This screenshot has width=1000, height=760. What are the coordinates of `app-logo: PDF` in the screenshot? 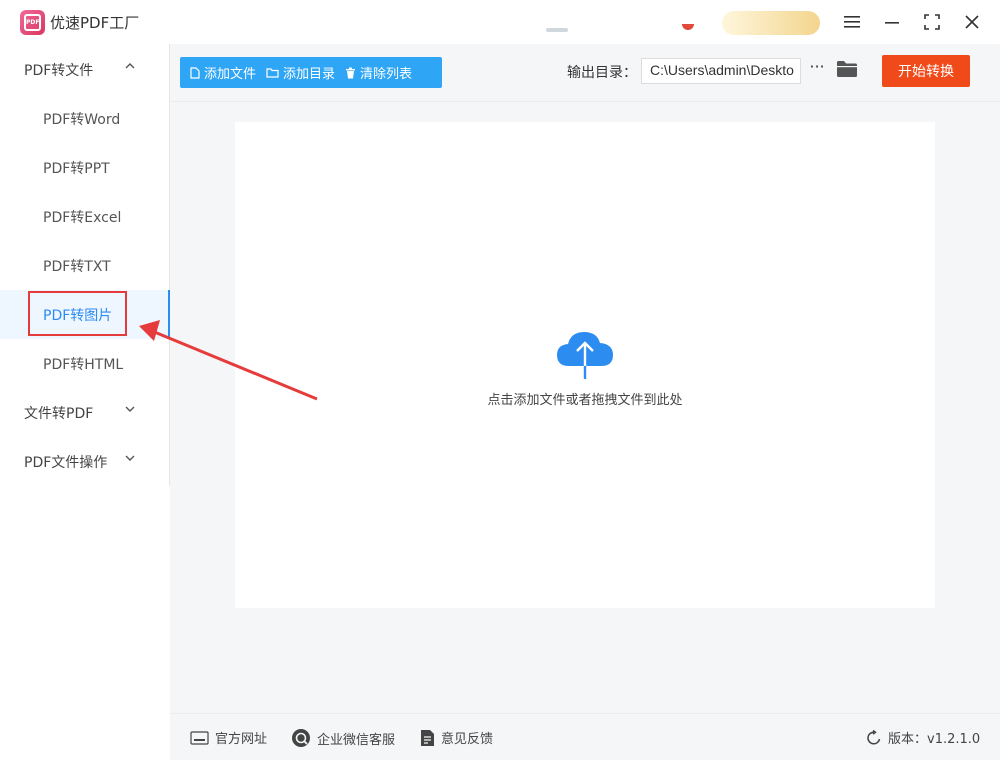 It's located at (32, 22).